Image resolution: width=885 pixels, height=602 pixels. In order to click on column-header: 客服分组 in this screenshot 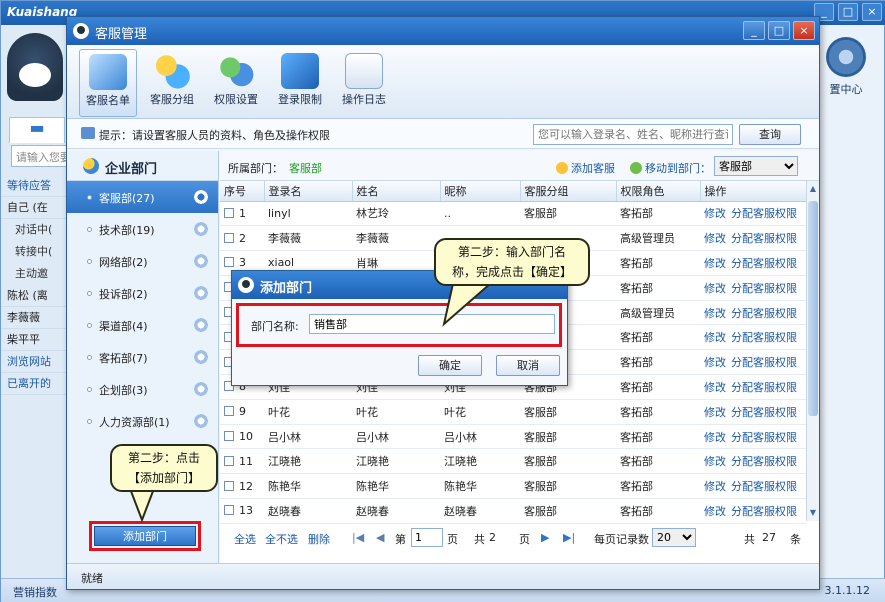, I will do `click(568, 191)`.